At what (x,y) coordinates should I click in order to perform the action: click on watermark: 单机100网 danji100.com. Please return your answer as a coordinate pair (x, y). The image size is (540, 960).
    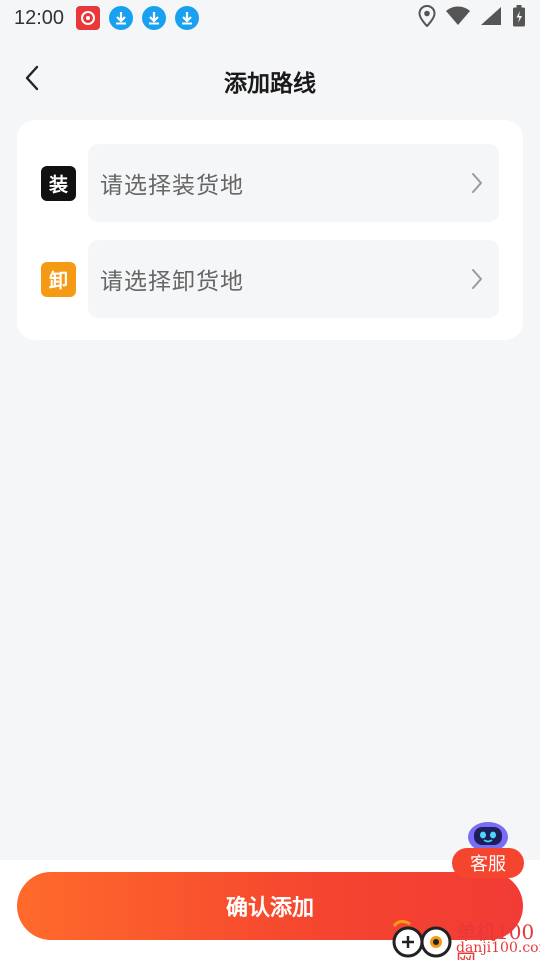
    Looking at the image, I should click on (464, 937).